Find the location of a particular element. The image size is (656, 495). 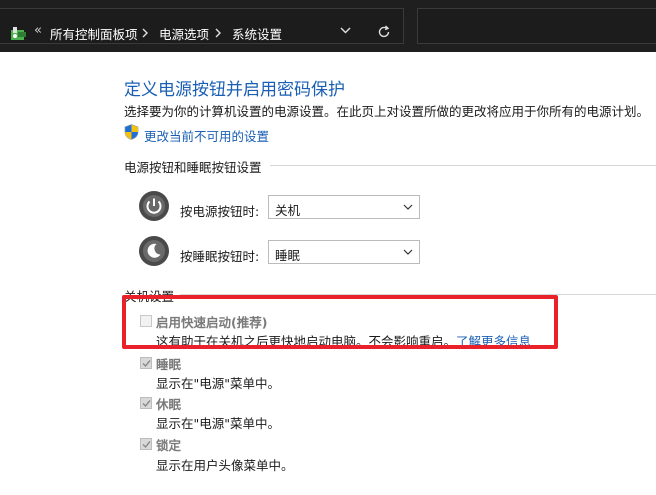

fast-startup-description: 这有助于在关机之后更快地启动电脑。不会影响重启。了解更多信息 is located at coordinates (343, 340).